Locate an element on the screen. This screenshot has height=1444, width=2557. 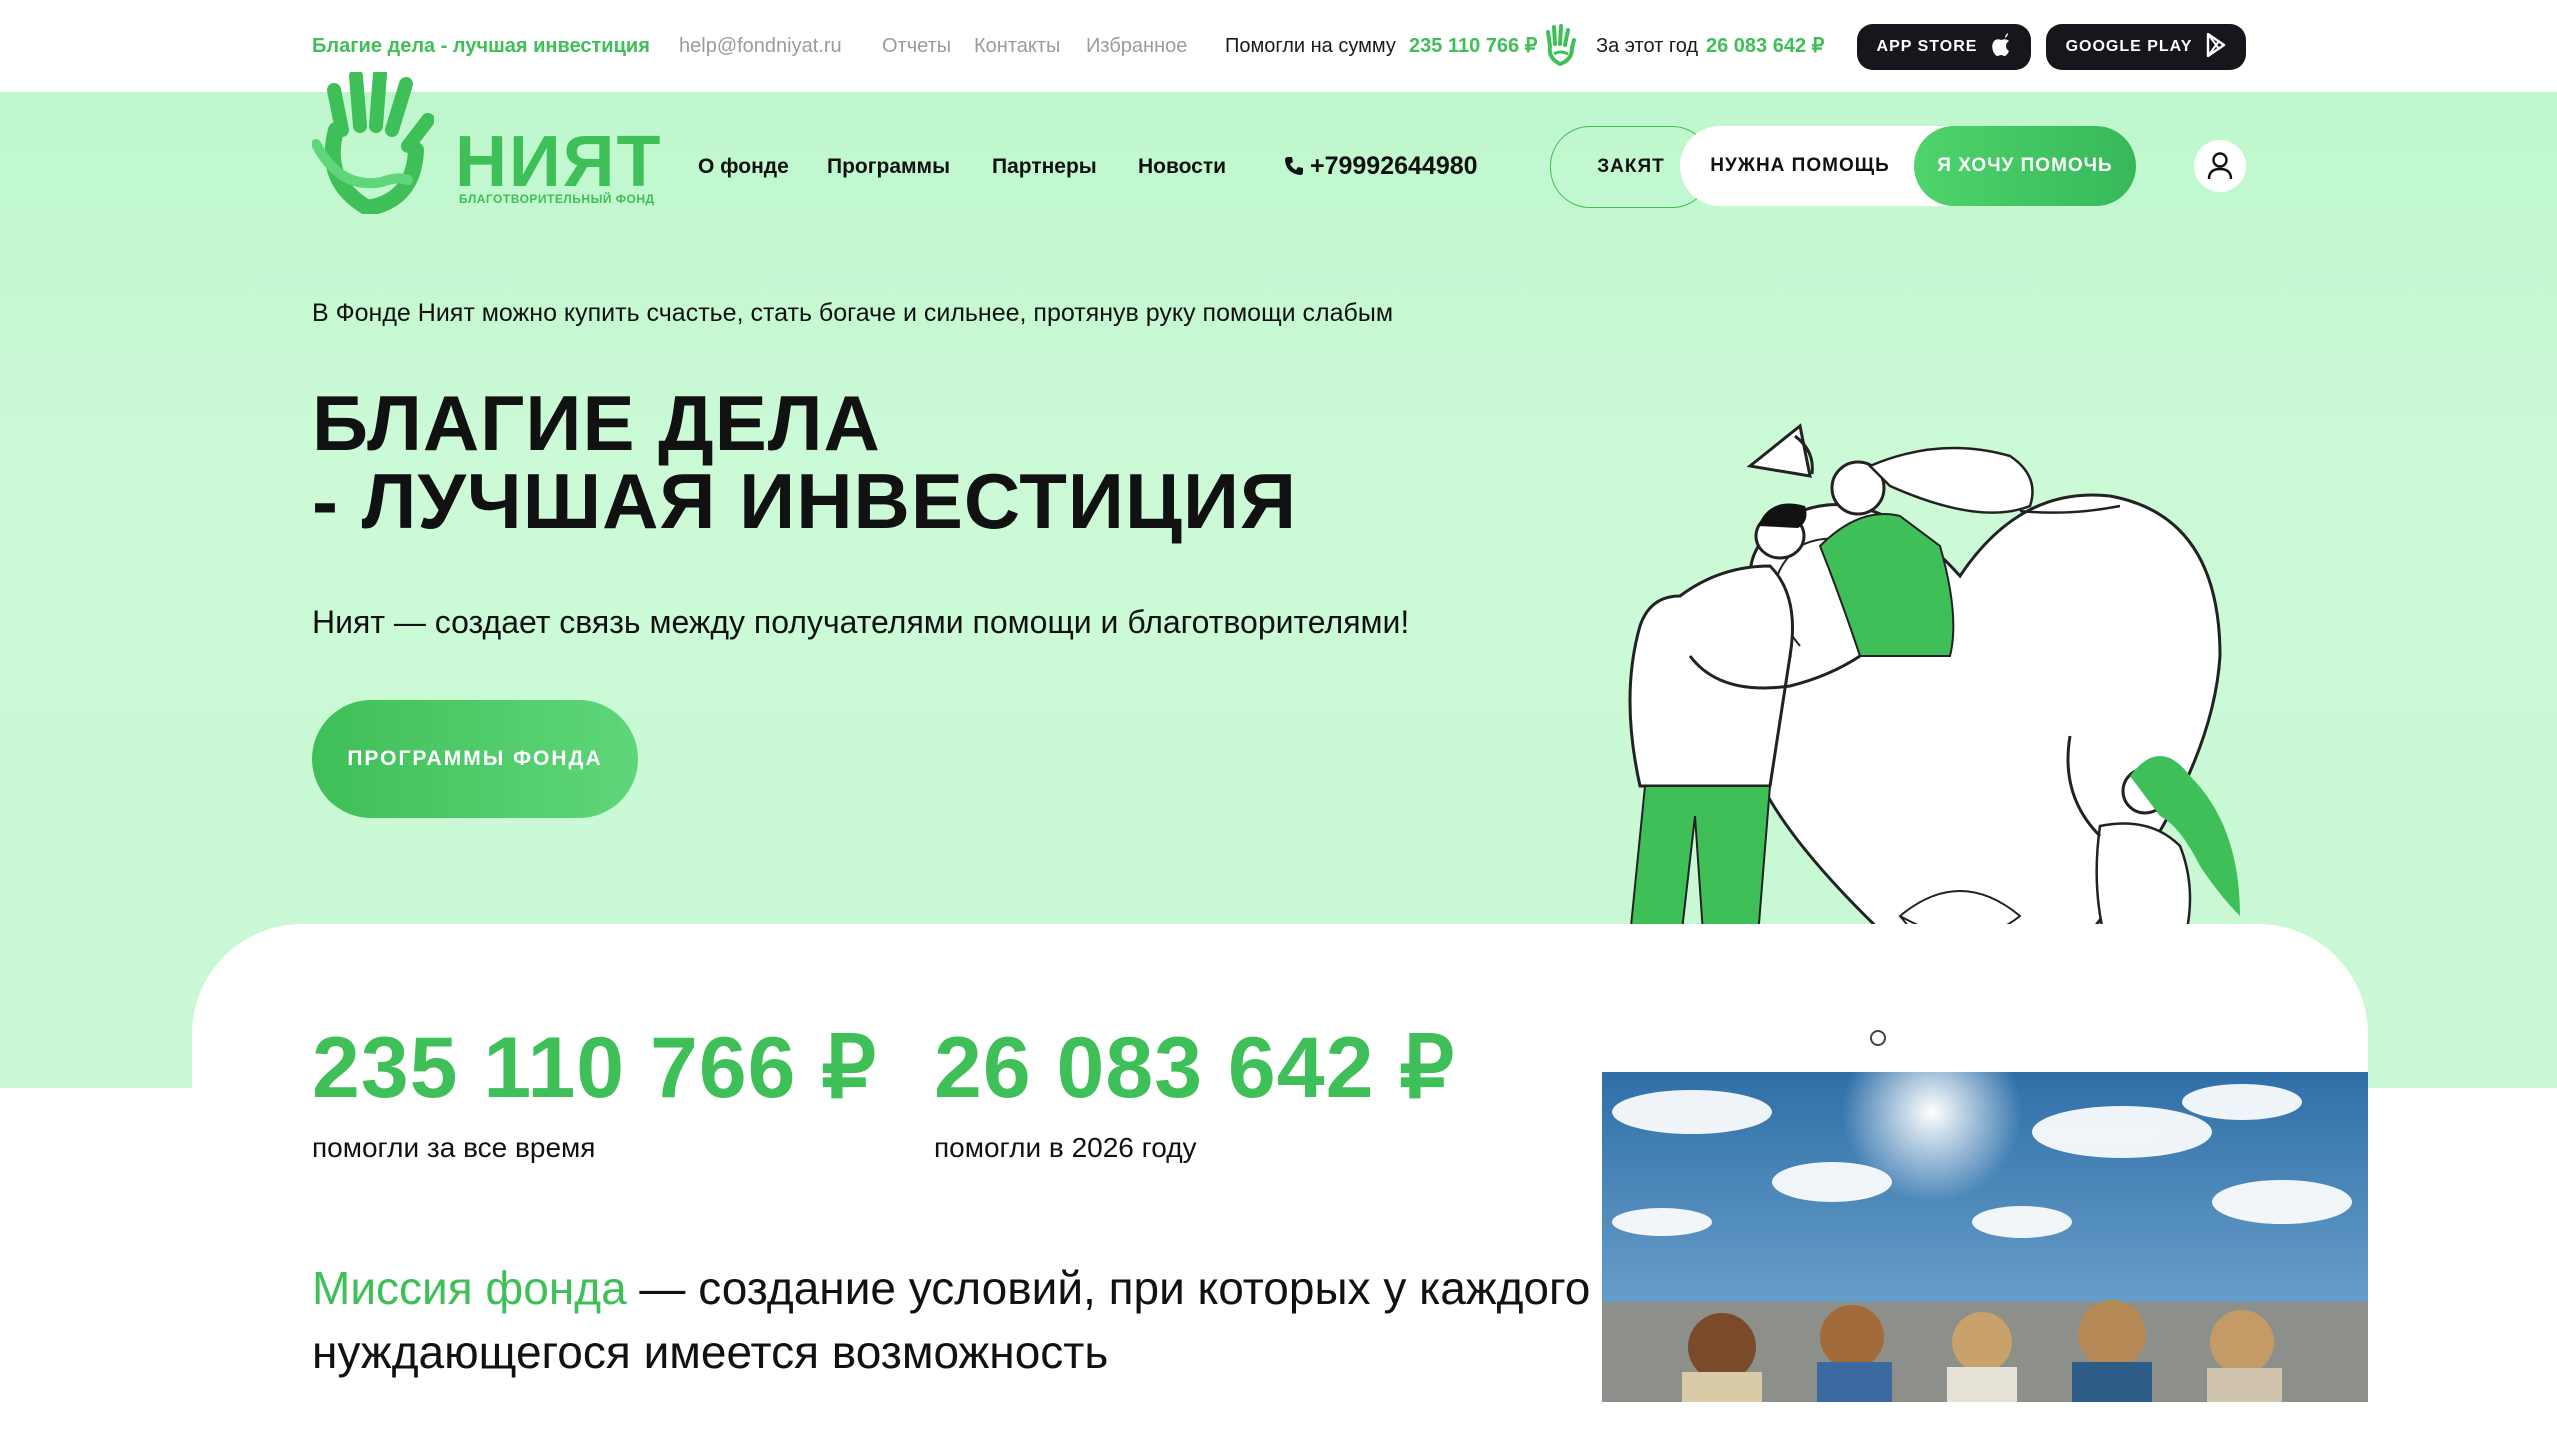
favorites-link: Избранное is located at coordinates (1136, 46).